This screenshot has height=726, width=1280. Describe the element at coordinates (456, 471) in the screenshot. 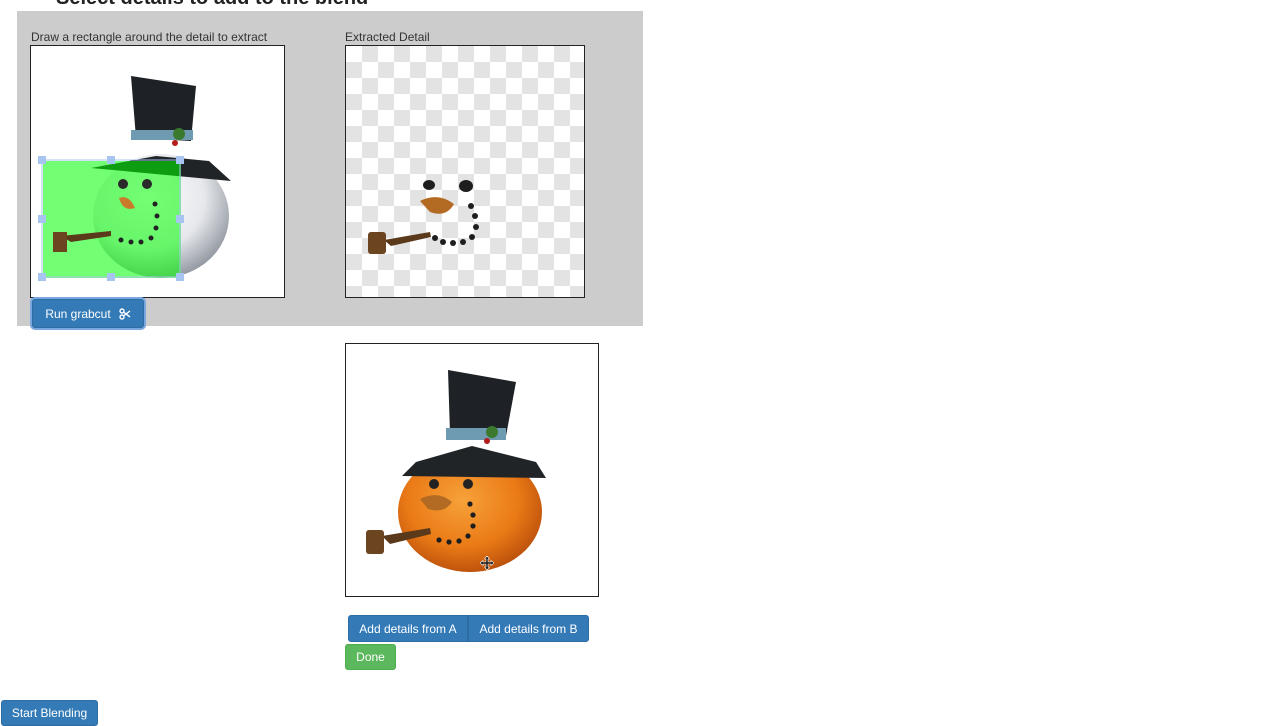

I see `blended-image` at that location.